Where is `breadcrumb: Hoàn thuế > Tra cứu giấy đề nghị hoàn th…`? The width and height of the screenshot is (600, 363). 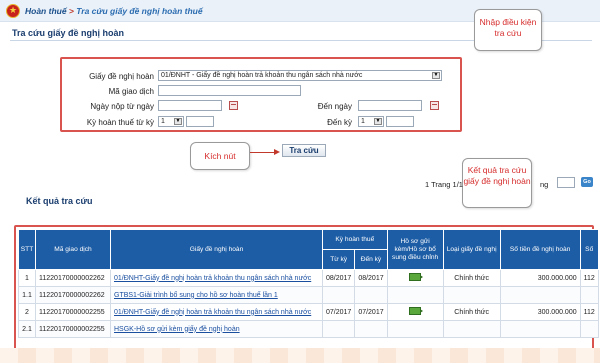 breadcrumb: Hoàn thuế > Tra cứu giấy đề nghị hoàn th… is located at coordinates (114, 11).